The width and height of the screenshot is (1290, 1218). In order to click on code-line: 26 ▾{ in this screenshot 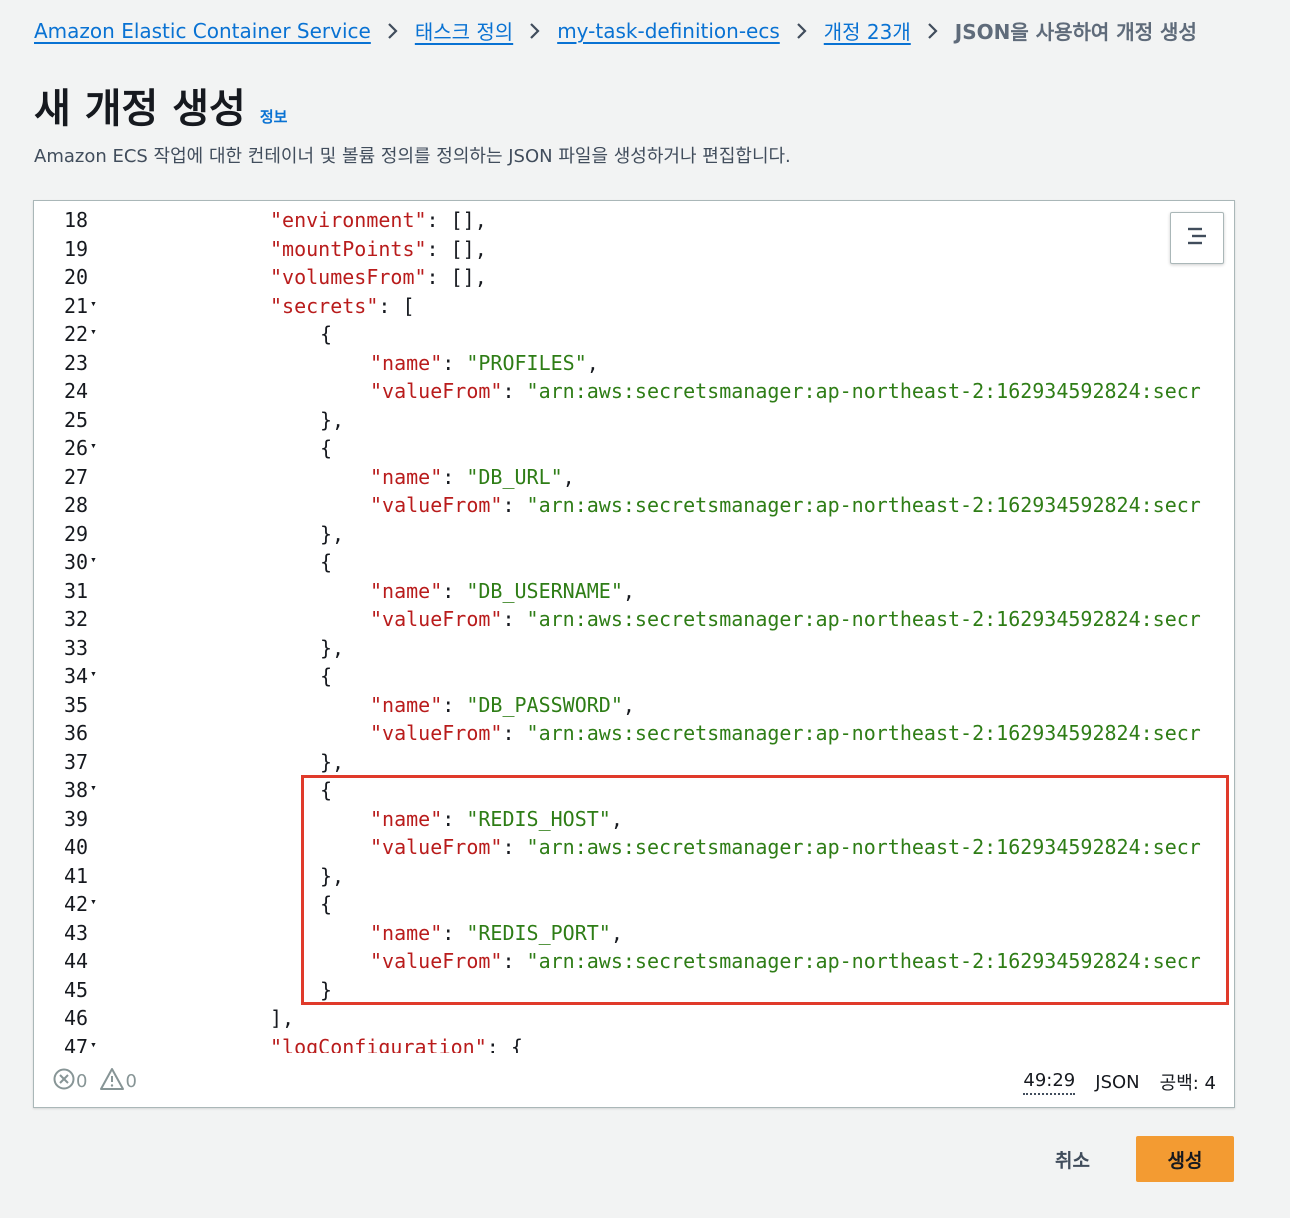, I will do `click(634, 448)`.